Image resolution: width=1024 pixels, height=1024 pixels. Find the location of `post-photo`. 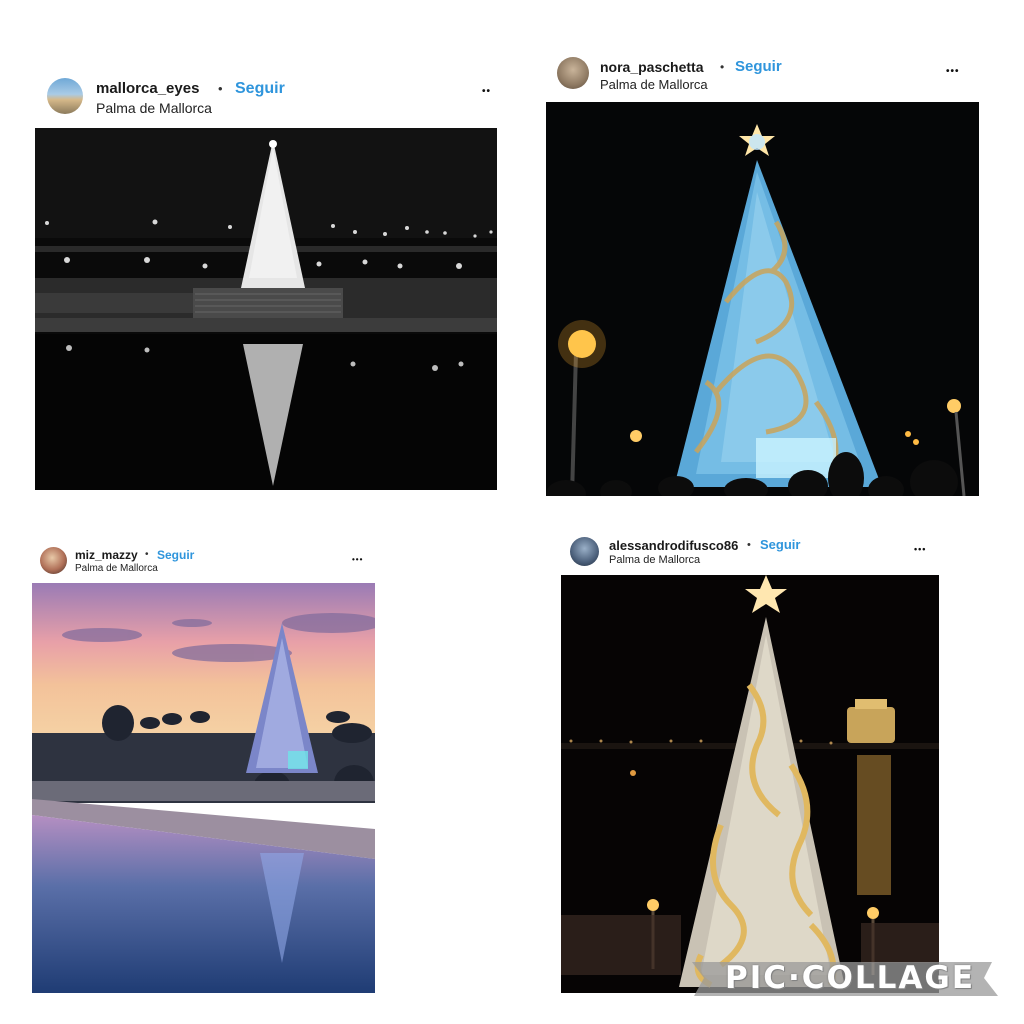

post-photo is located at coordinates (203, 788).